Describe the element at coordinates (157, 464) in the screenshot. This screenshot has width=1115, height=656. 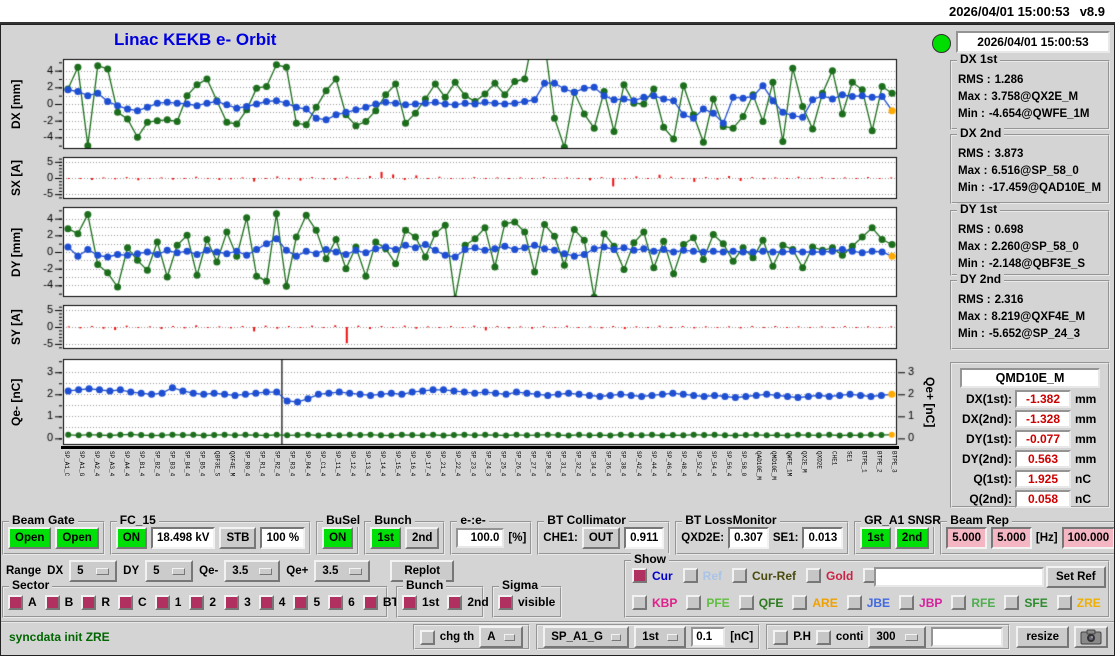
I see `bpm-axis-label: SP_B2_4` at that location.